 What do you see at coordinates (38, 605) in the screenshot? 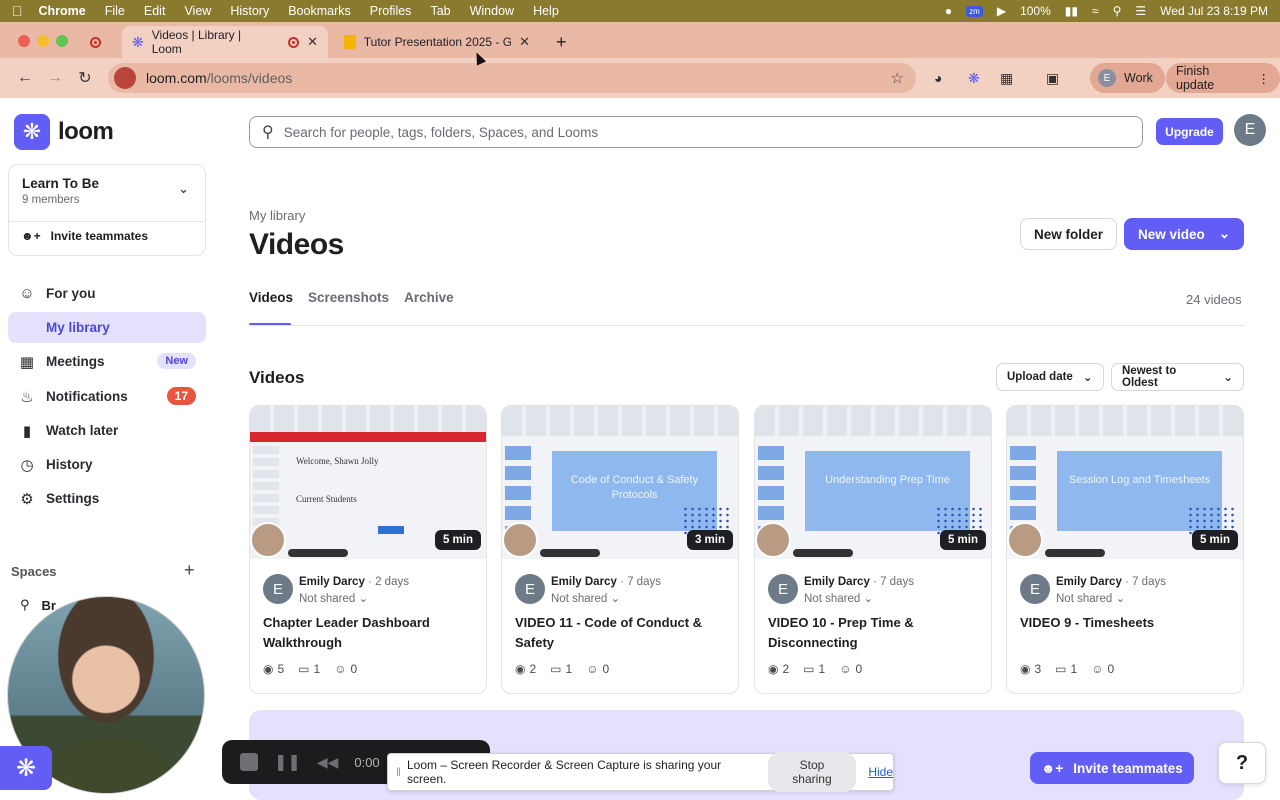
I see `space-item: ⚲ Br` at bounding box center [38, 605].